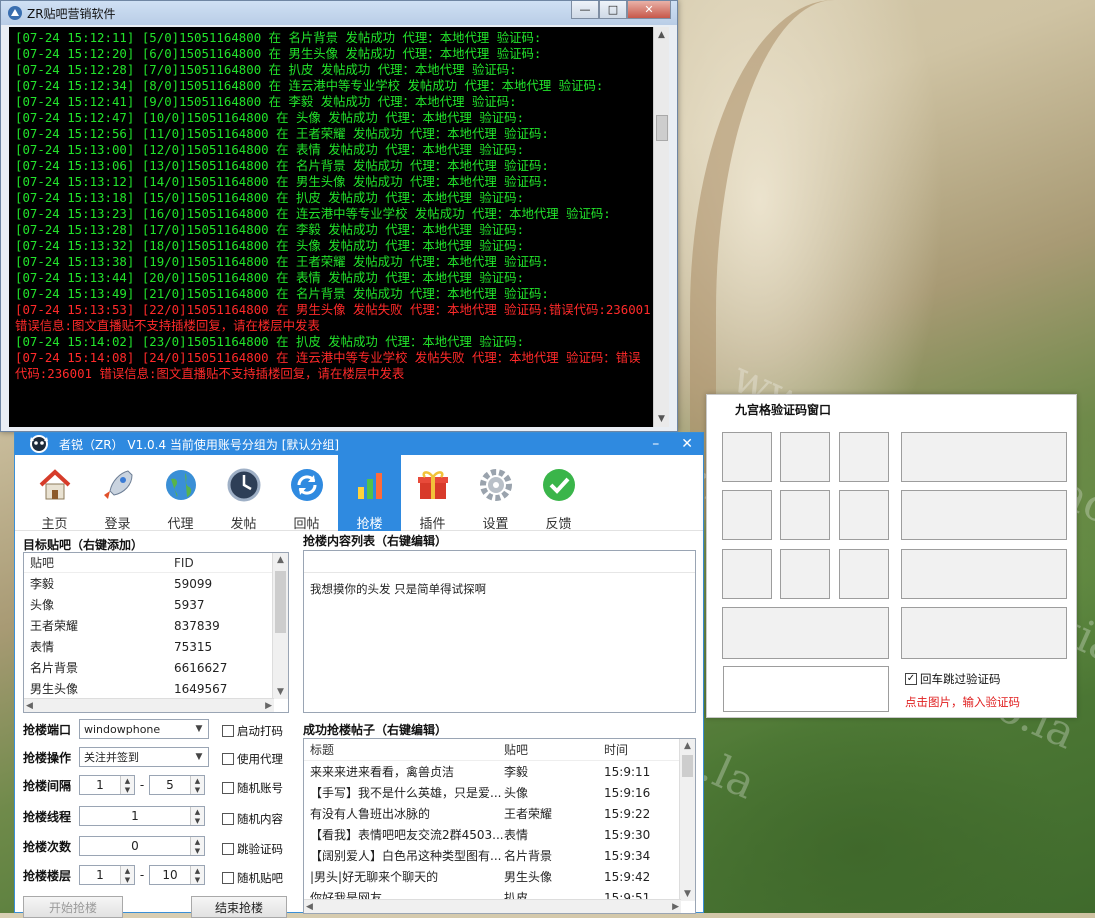  I want to click on captcha-input, so click(806, 689).